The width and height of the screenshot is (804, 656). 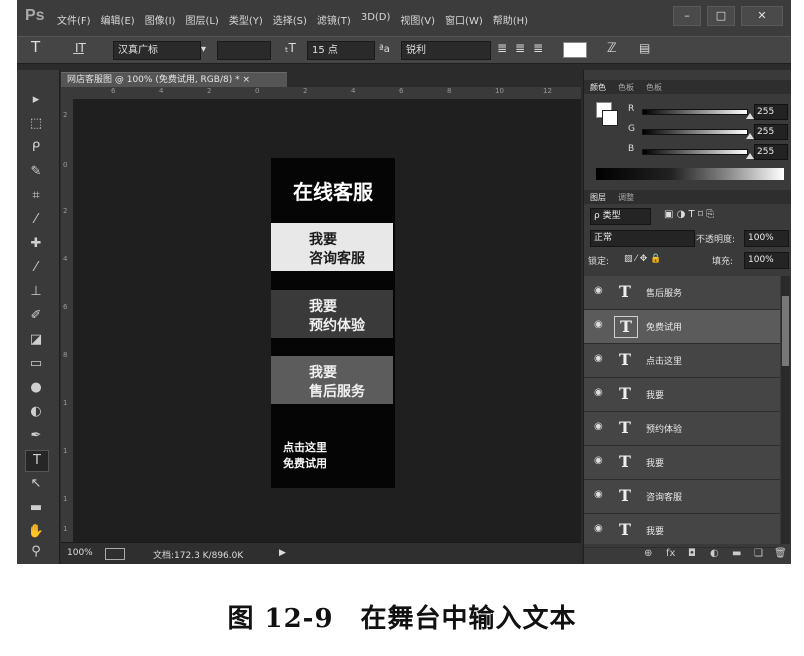 What do you see at coordinates (687, 16) in the screenshot?
I see `minimize-button: –` at bounding box center [687, 16].